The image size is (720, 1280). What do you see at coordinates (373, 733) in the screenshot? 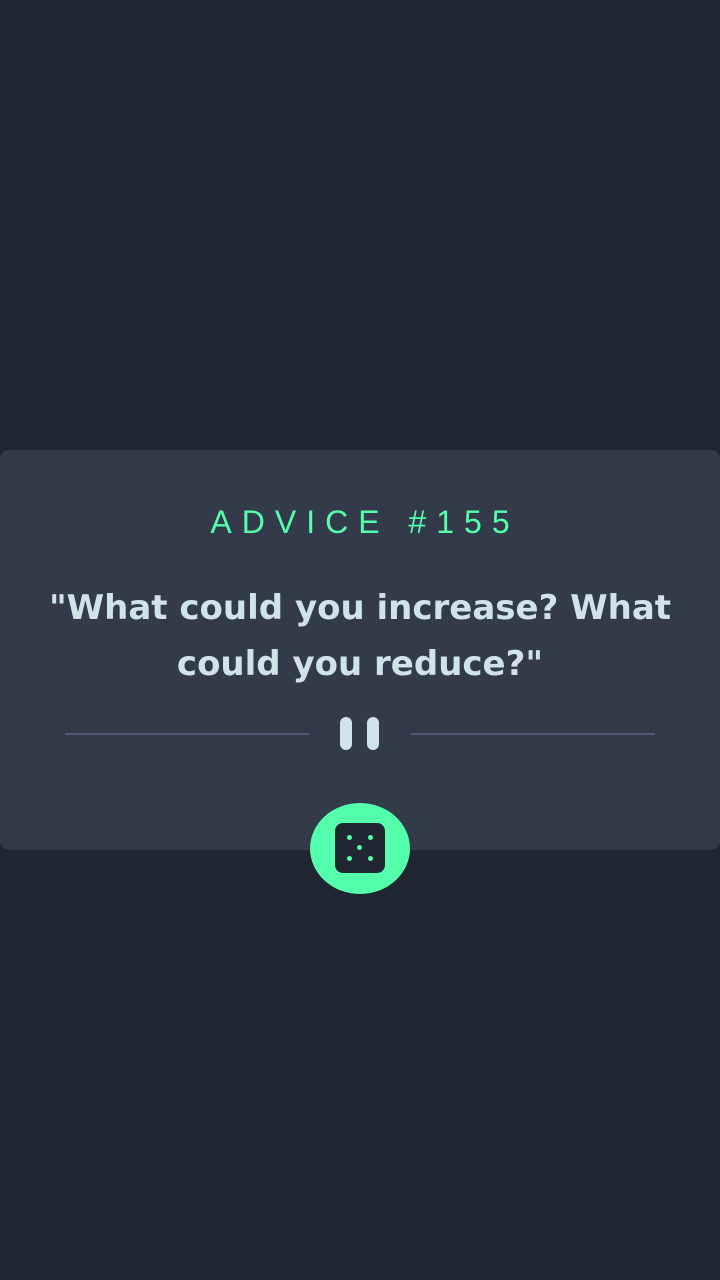
I see `pause-bar-right` at bounding box center [373, 733].